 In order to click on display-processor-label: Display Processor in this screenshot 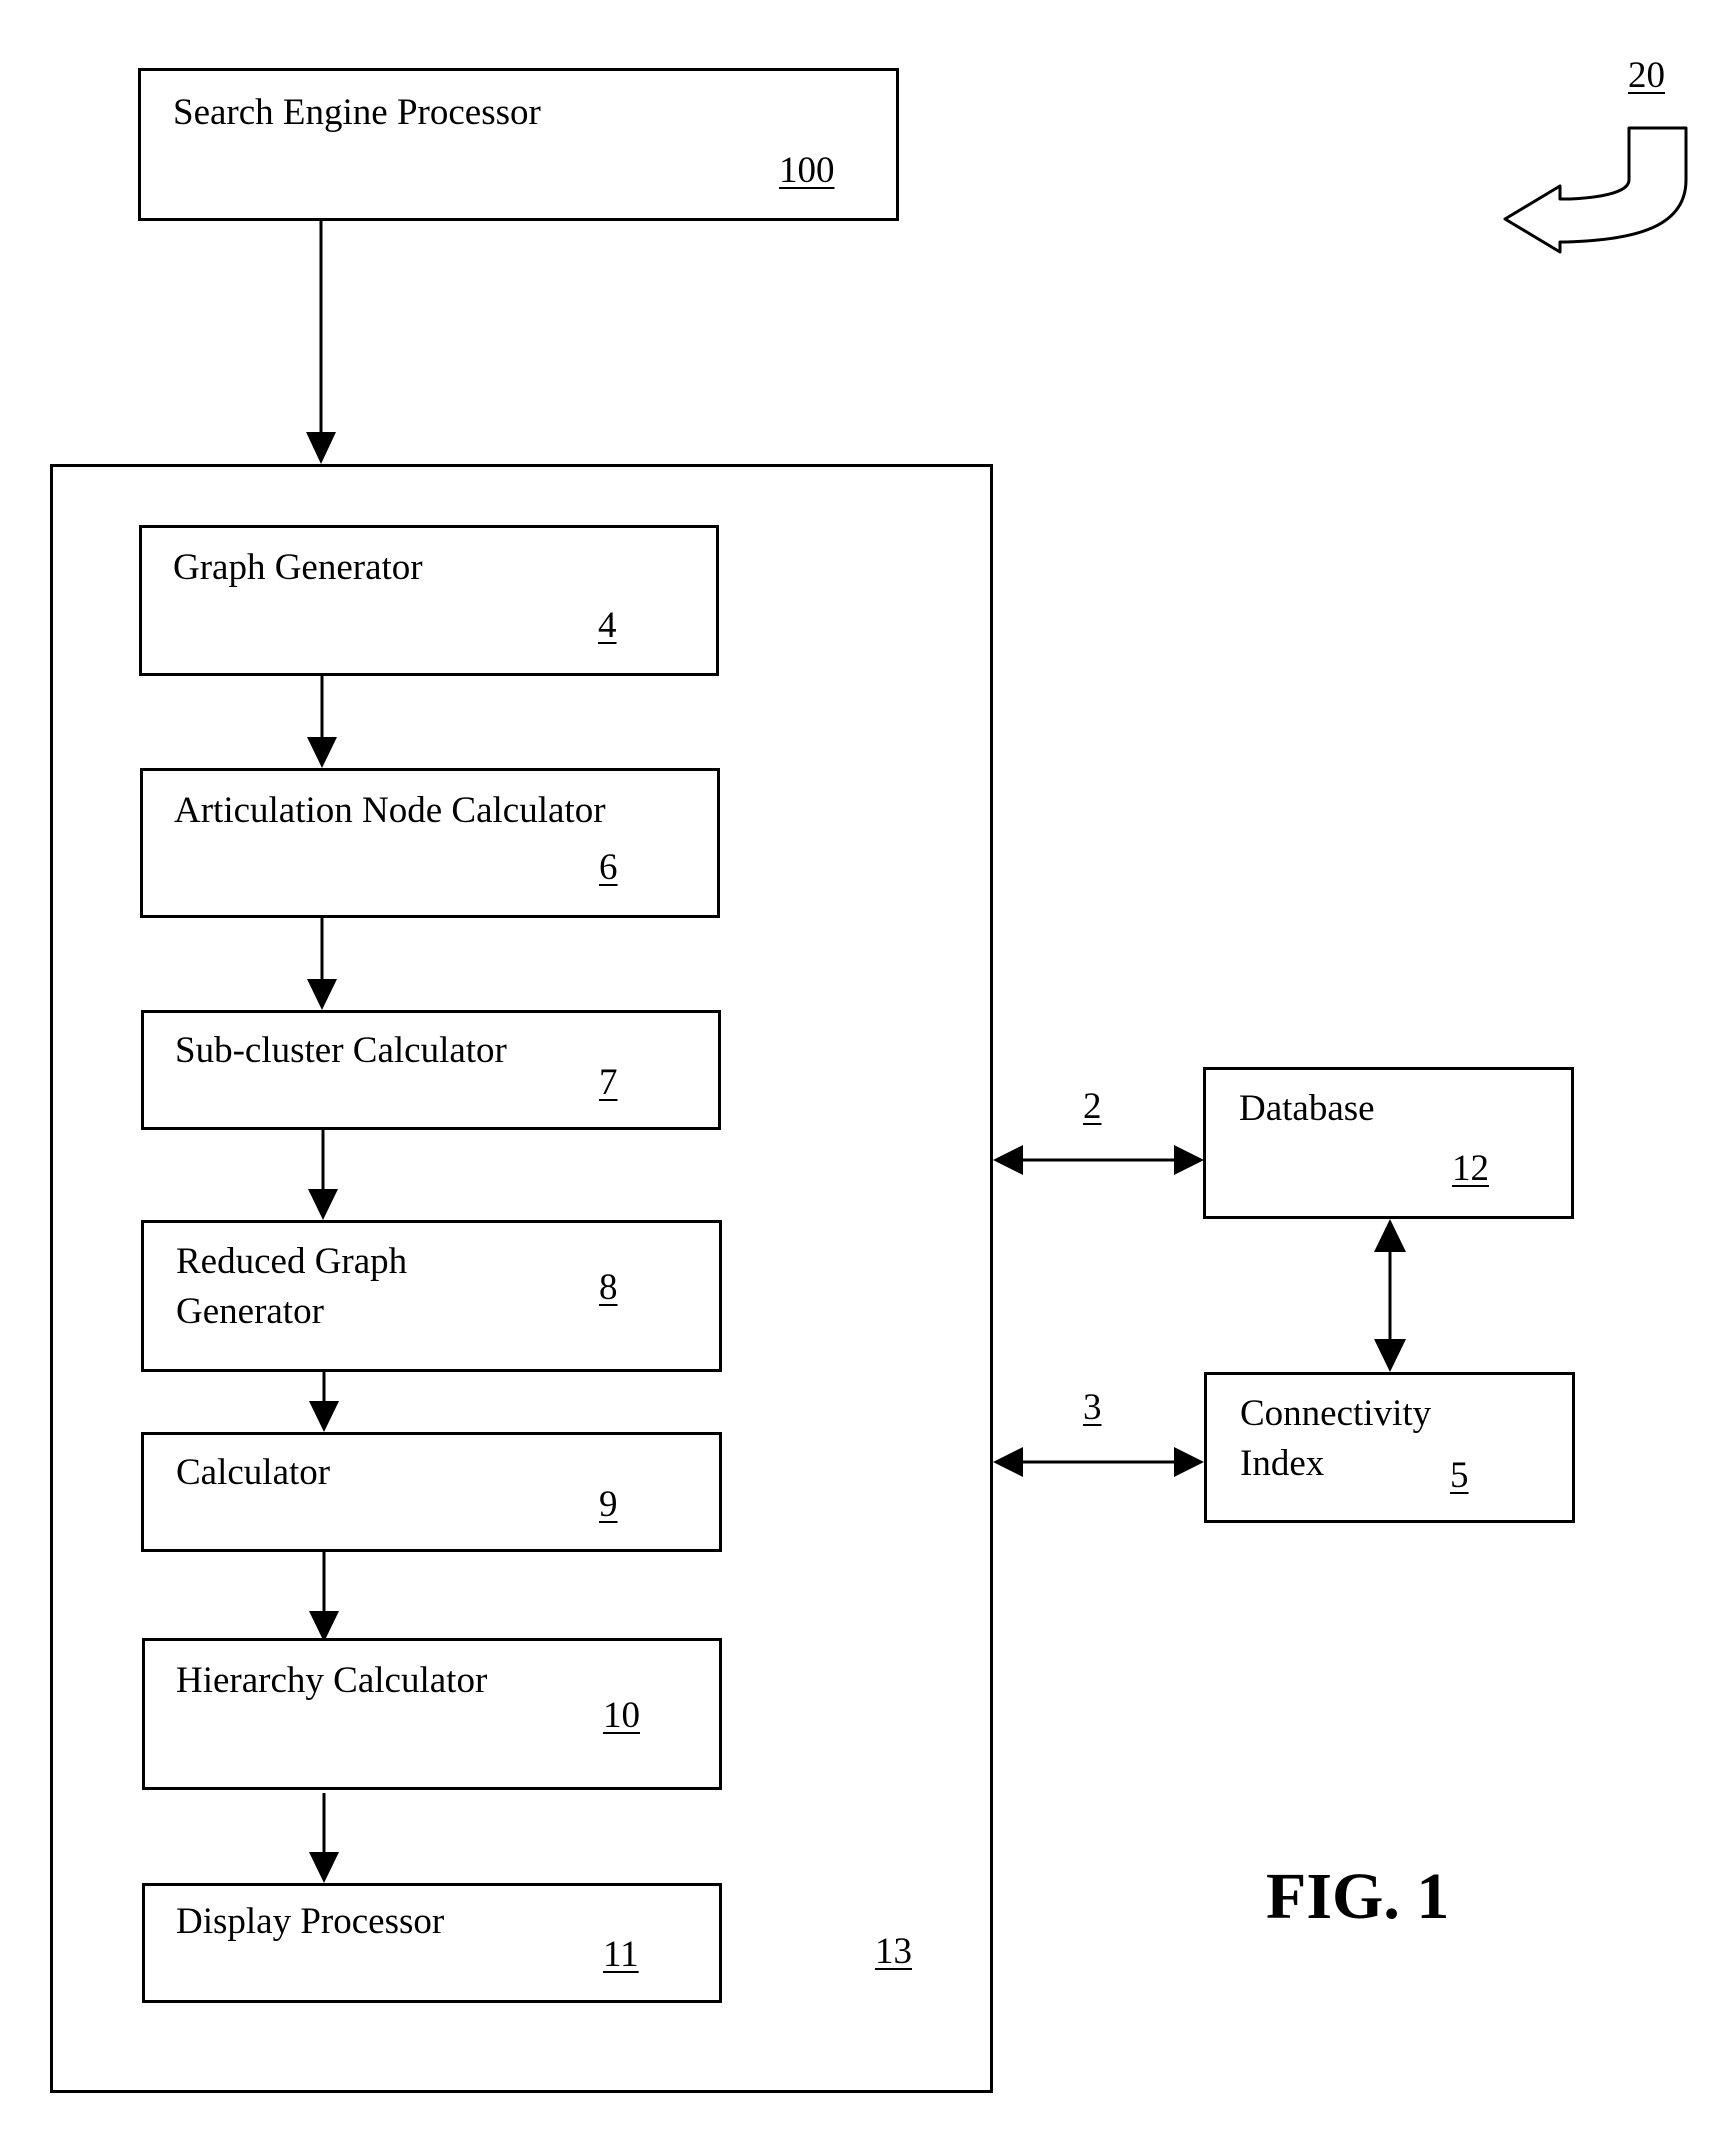, I will do `click(310, 1921)`.